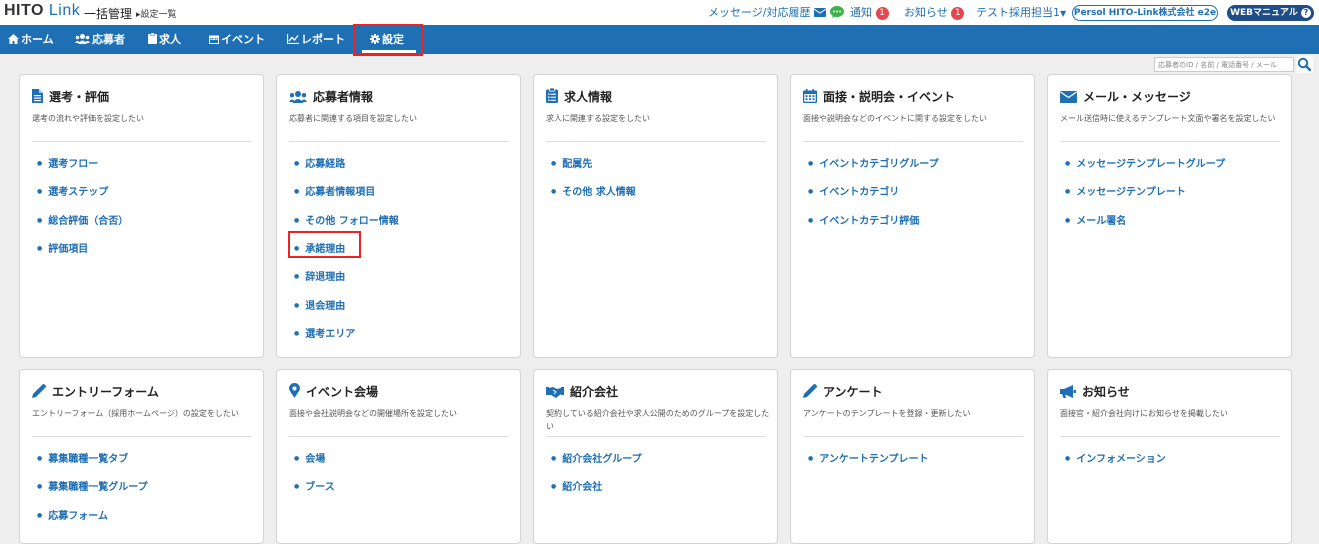  Describe the element at coordinates (594, 392) in the screenshot. I see `card-title-label: 紹介会社` at that location.